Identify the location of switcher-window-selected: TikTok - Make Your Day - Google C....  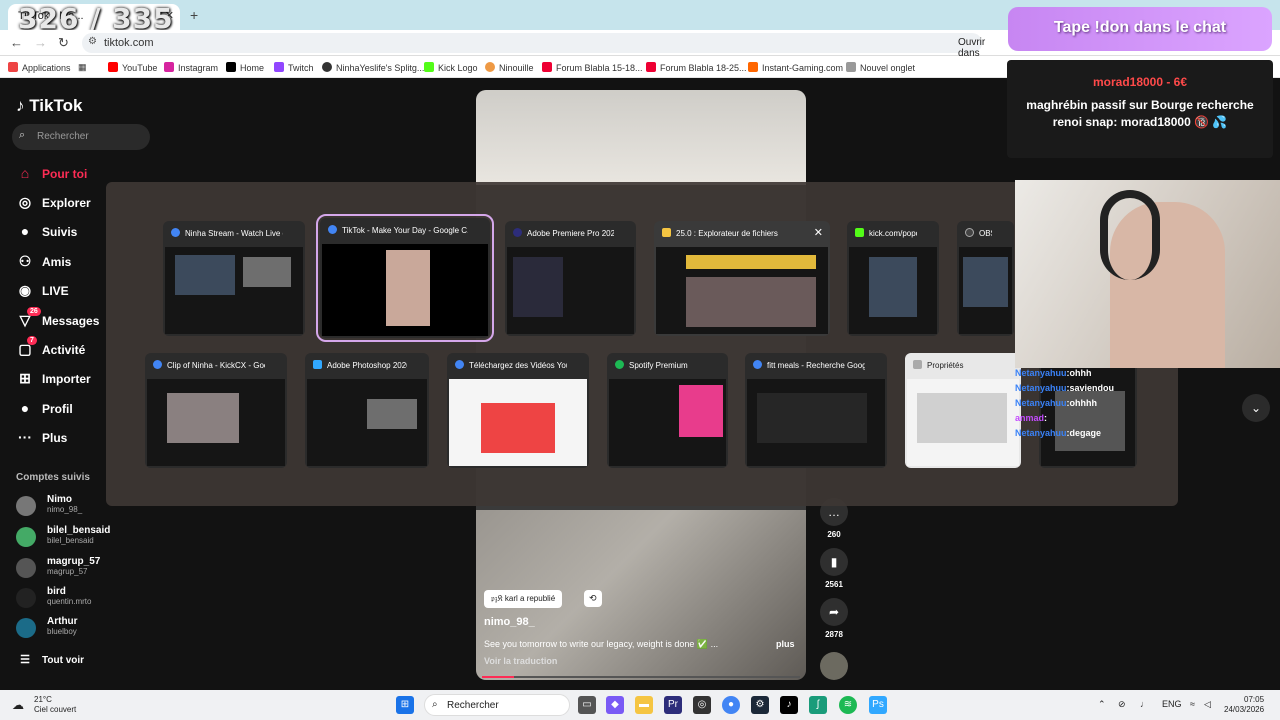
(405, 278).